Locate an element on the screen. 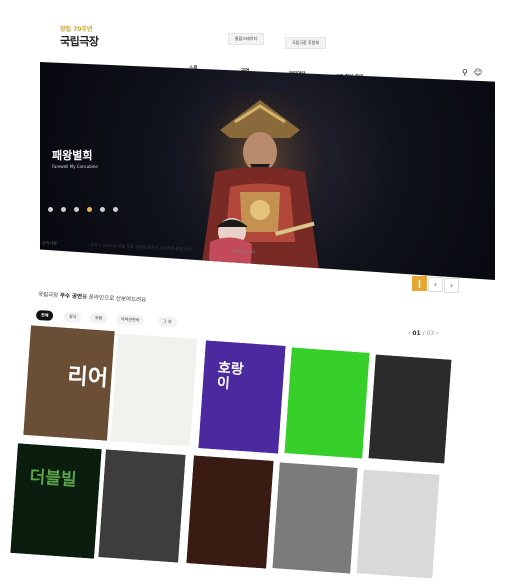 This screenshot has width=509, height=588. notice-date: 2024.12.03 is located at coordinates (243, 251).